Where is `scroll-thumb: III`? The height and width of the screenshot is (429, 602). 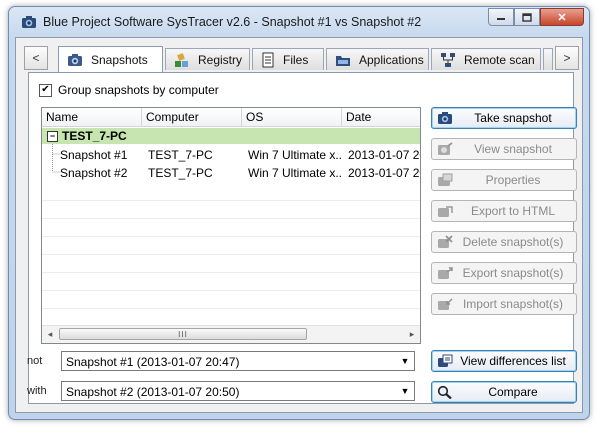
scroll-thumb: III is located at coordinates (183, 334).